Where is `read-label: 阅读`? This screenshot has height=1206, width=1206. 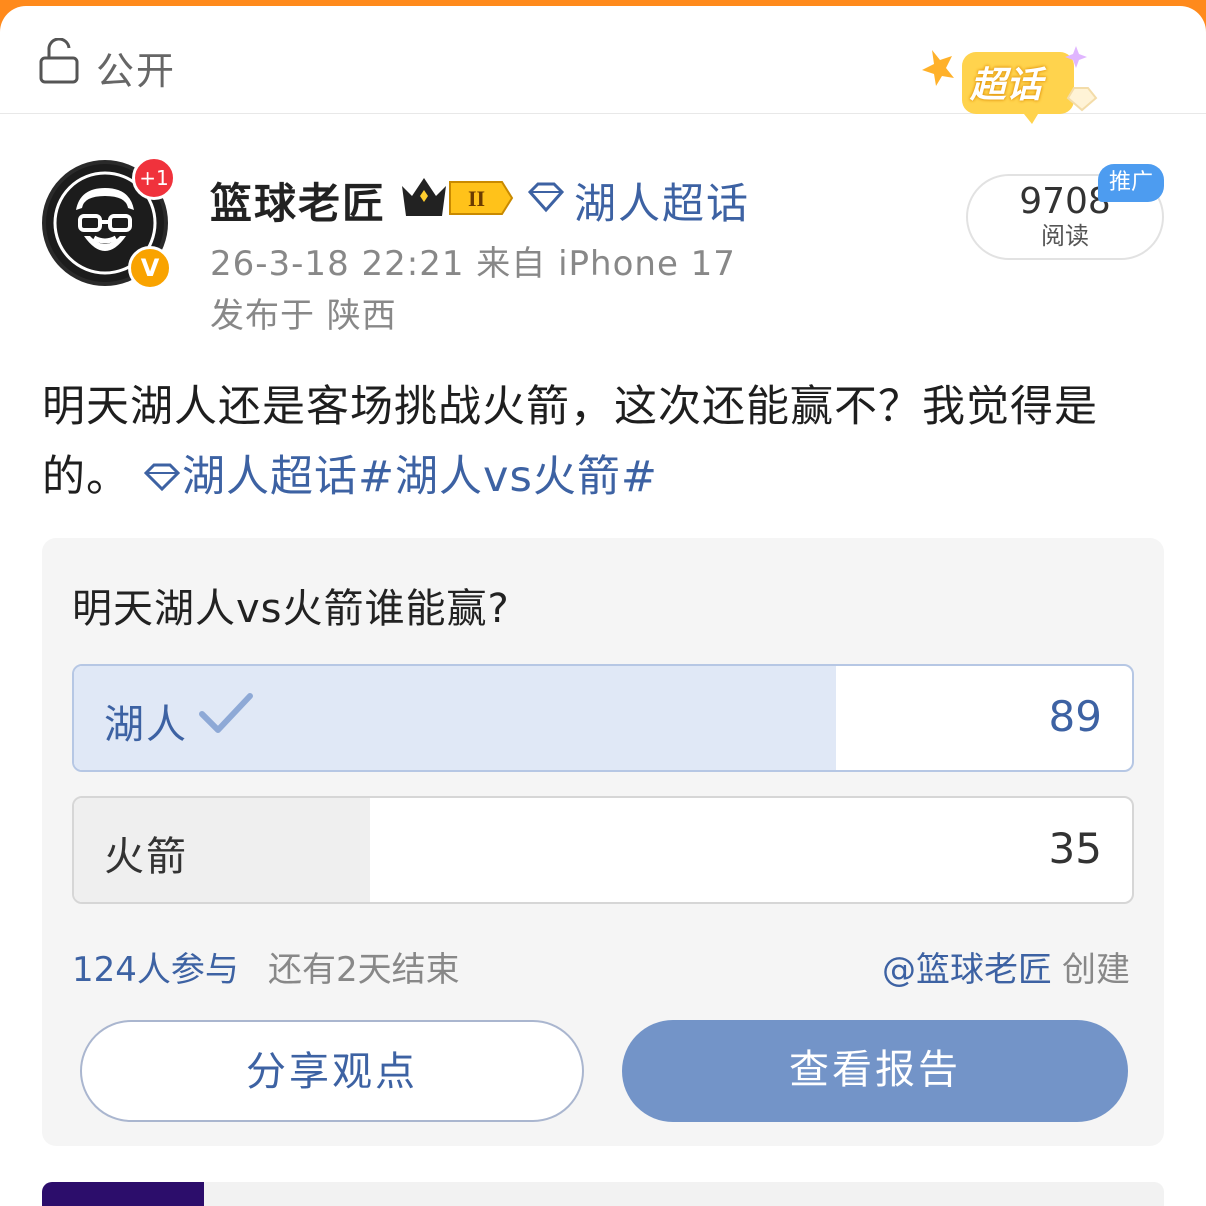 read-label: 阅读 is located at coordinates (1065, 236).